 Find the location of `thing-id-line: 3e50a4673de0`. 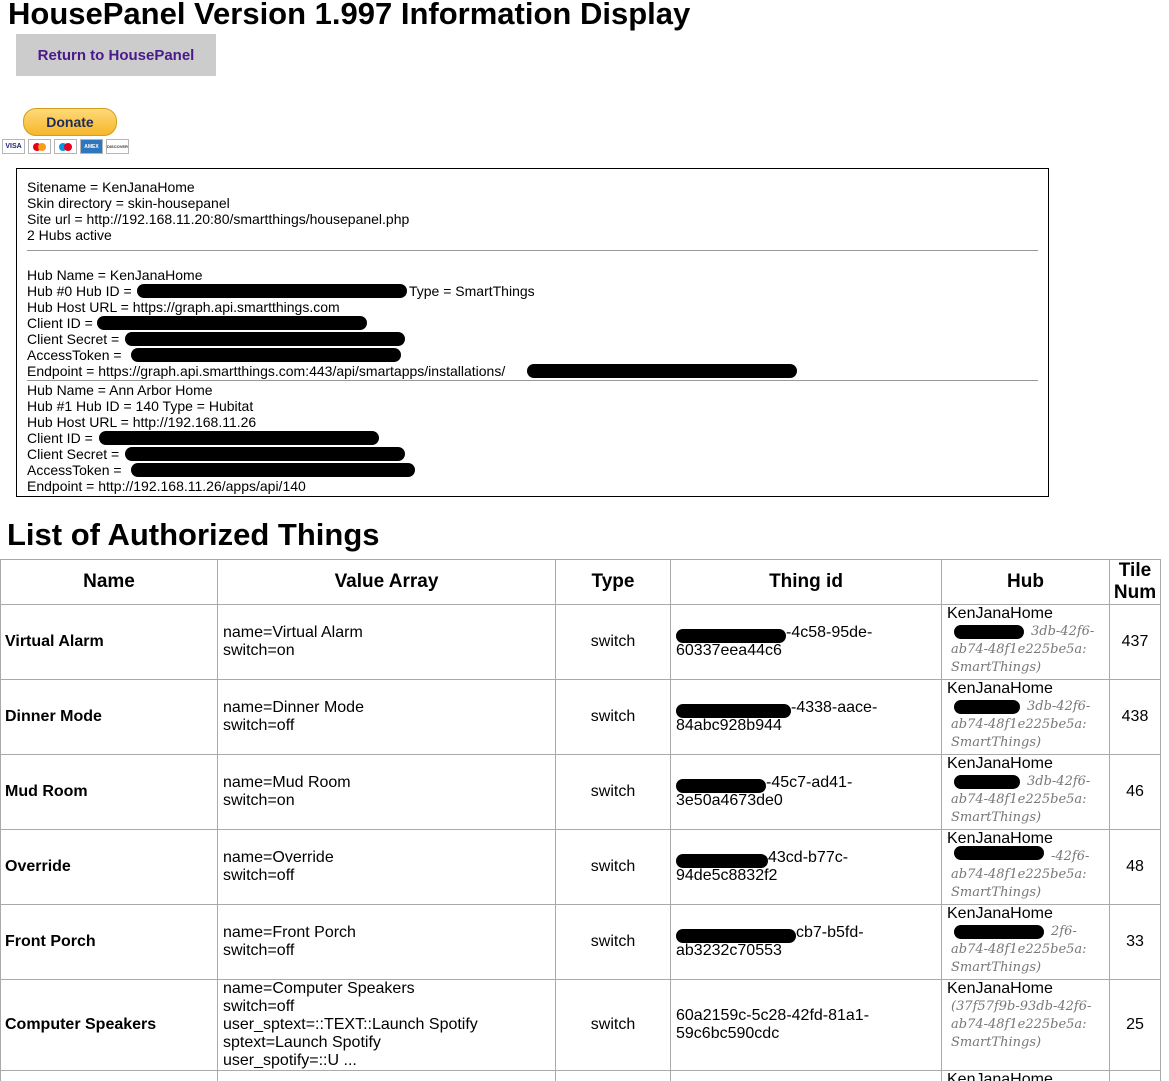

thing-id-line: 3e50a4673de0 is located at coordinates (729, 800).